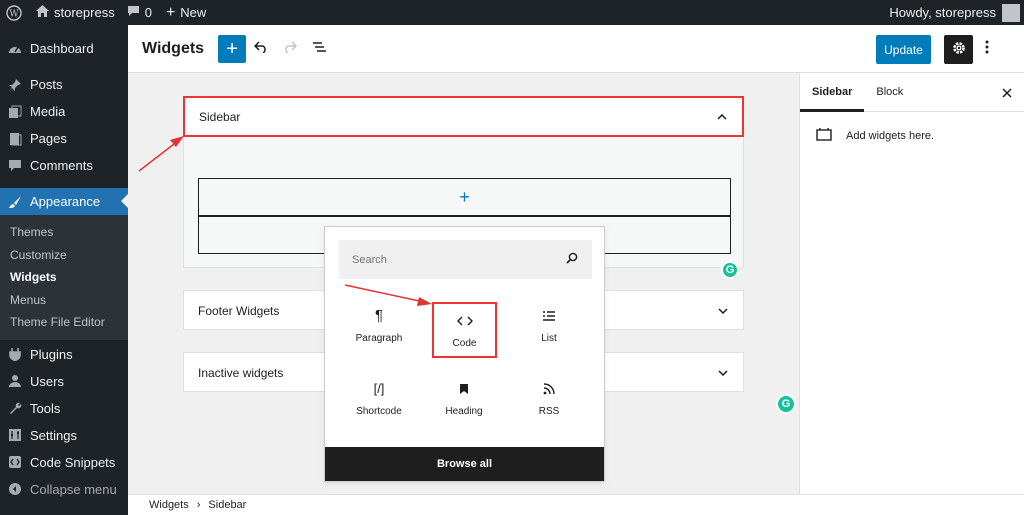 This screenshot has height=515, width=1024. What do you see at coordinates (48, 111) in the screenshot?
I see `menu-label: Media` at bounding box center [48, 111].